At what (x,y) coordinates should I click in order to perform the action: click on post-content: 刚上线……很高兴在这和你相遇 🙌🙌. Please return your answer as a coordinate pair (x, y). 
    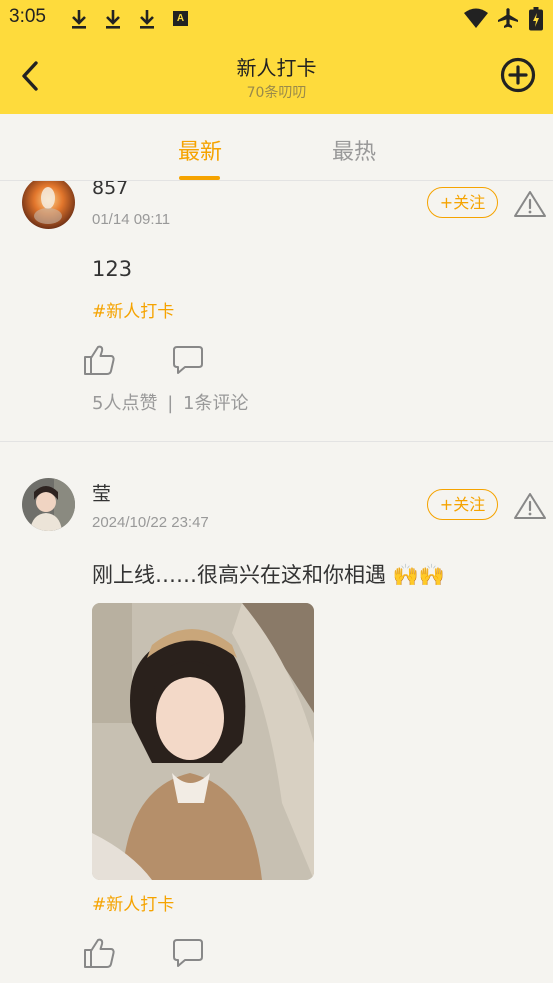
    Looking at the image, I should click on (268, 575).